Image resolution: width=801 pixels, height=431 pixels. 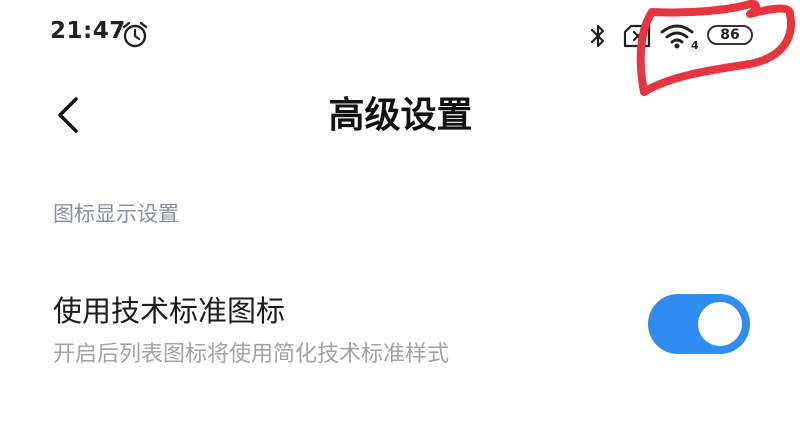 What do you see at coordinates (135, 34) in the screenshot?
I see `alarm-icon` at bounding box center [135, 34].